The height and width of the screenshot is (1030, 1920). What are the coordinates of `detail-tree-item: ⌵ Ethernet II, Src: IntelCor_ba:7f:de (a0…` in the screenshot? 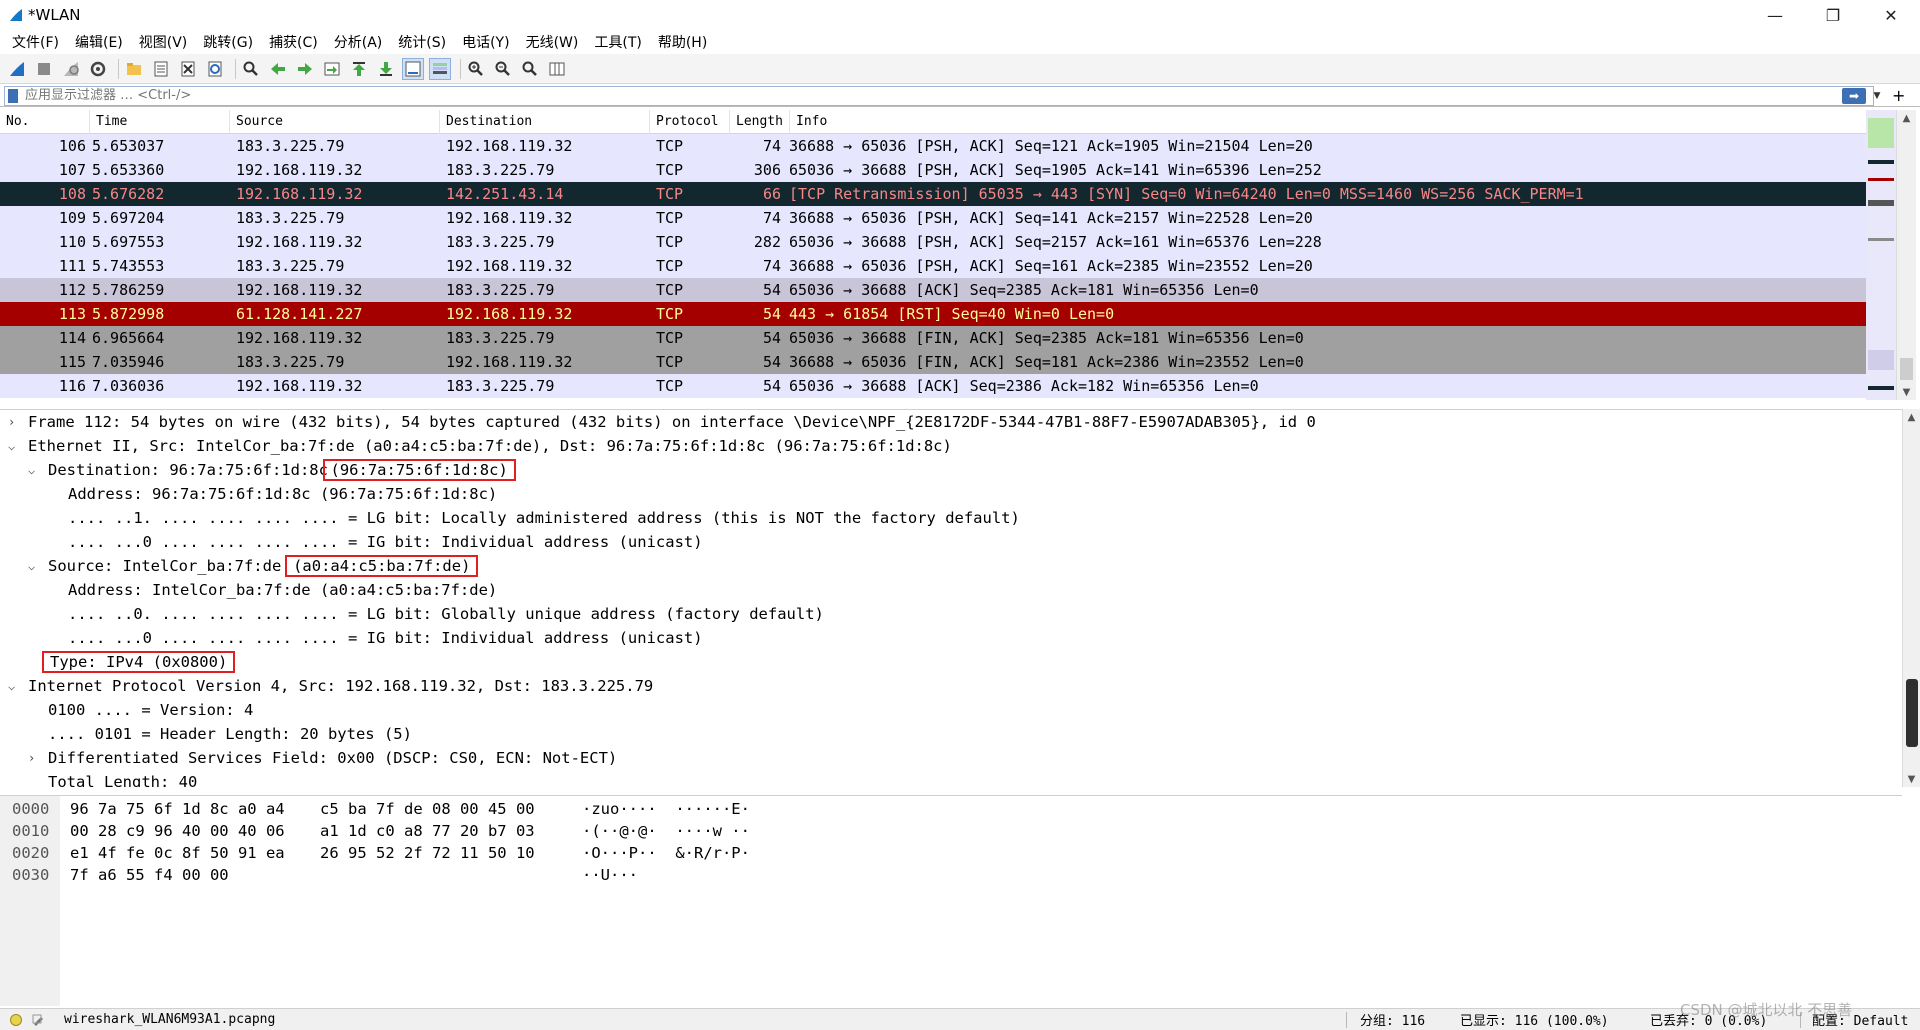 It's located at (951, 446).